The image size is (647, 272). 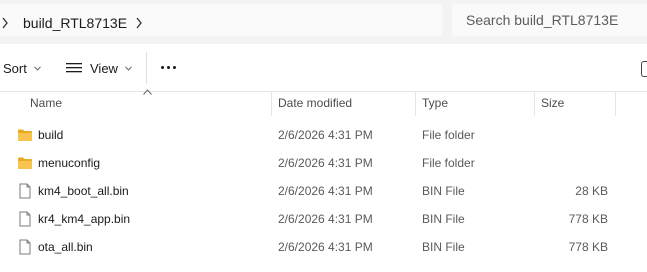 What do you see at coordinates (435, 103) in the screenshot?
I see `column-type: Type` at bounding box center [435, 103].